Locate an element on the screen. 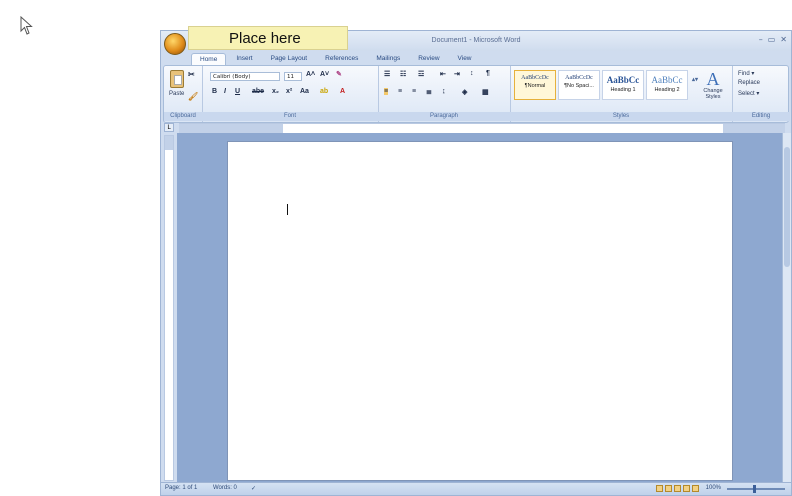 Image resolution: width=792 pixels, height=496 pixels. outline-view-icon is located at coordinates (686, 488).